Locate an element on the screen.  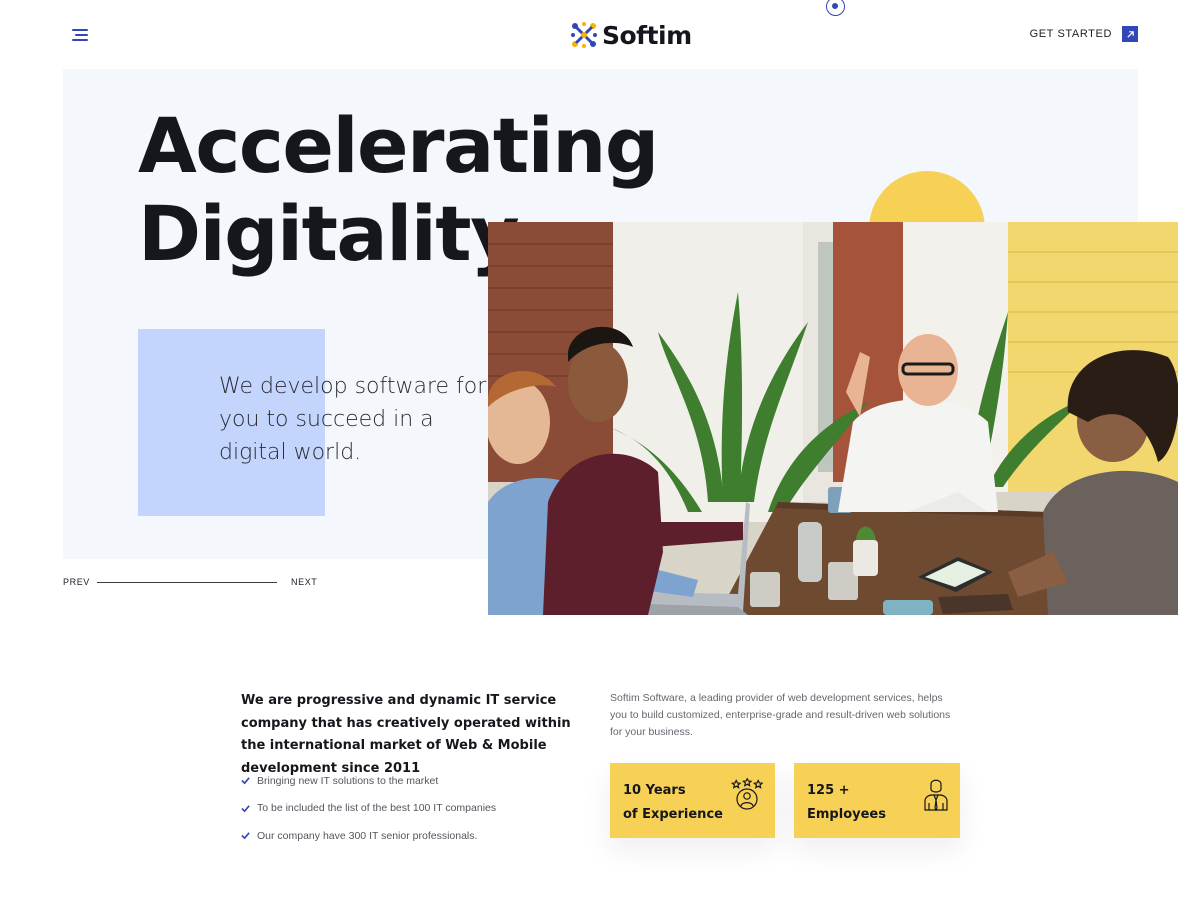
stat-value: 10 Years is located at coordinates (654, 790).